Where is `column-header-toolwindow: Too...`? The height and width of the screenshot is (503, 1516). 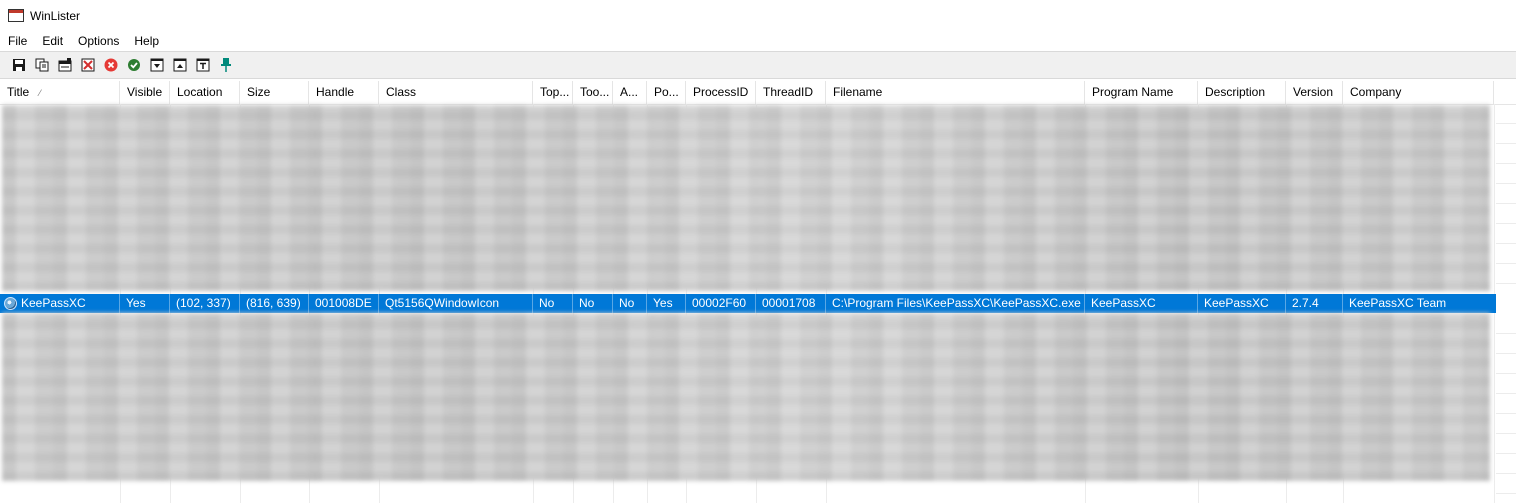 column-header-toolwindow: Too... is located at coordinates (593, 92).